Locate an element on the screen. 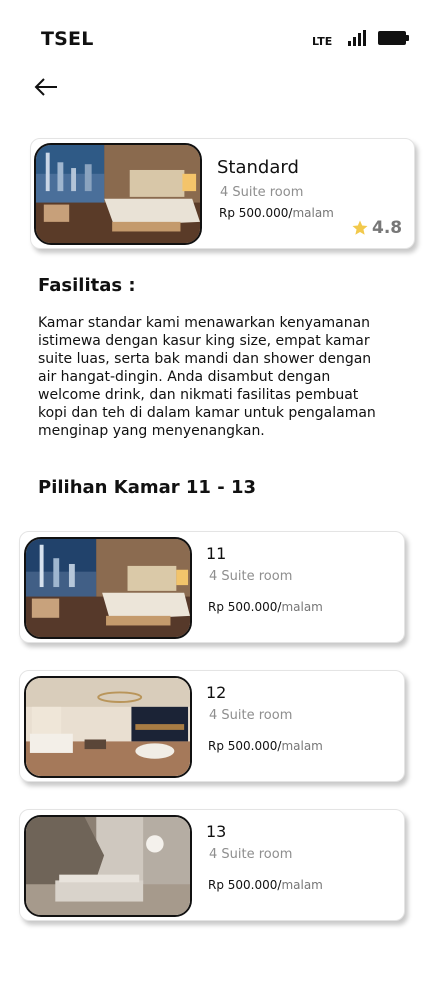 This screenshot has width=430, height=983. featured-room-subtitle: 4 Suite room is located at coordinates (262, 192).